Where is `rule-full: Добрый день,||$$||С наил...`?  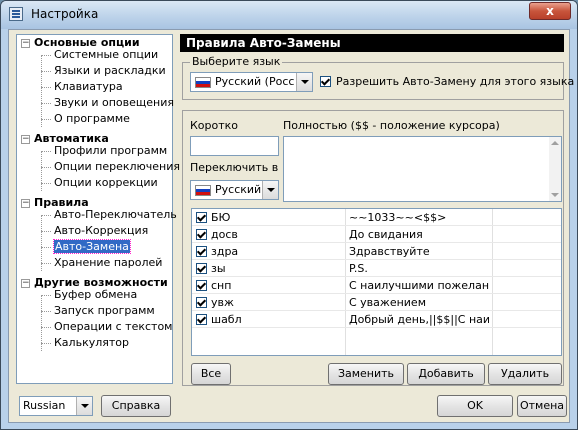
rule-full: Добрый день,||$$||С наил... is located at coordinates (419, 319).